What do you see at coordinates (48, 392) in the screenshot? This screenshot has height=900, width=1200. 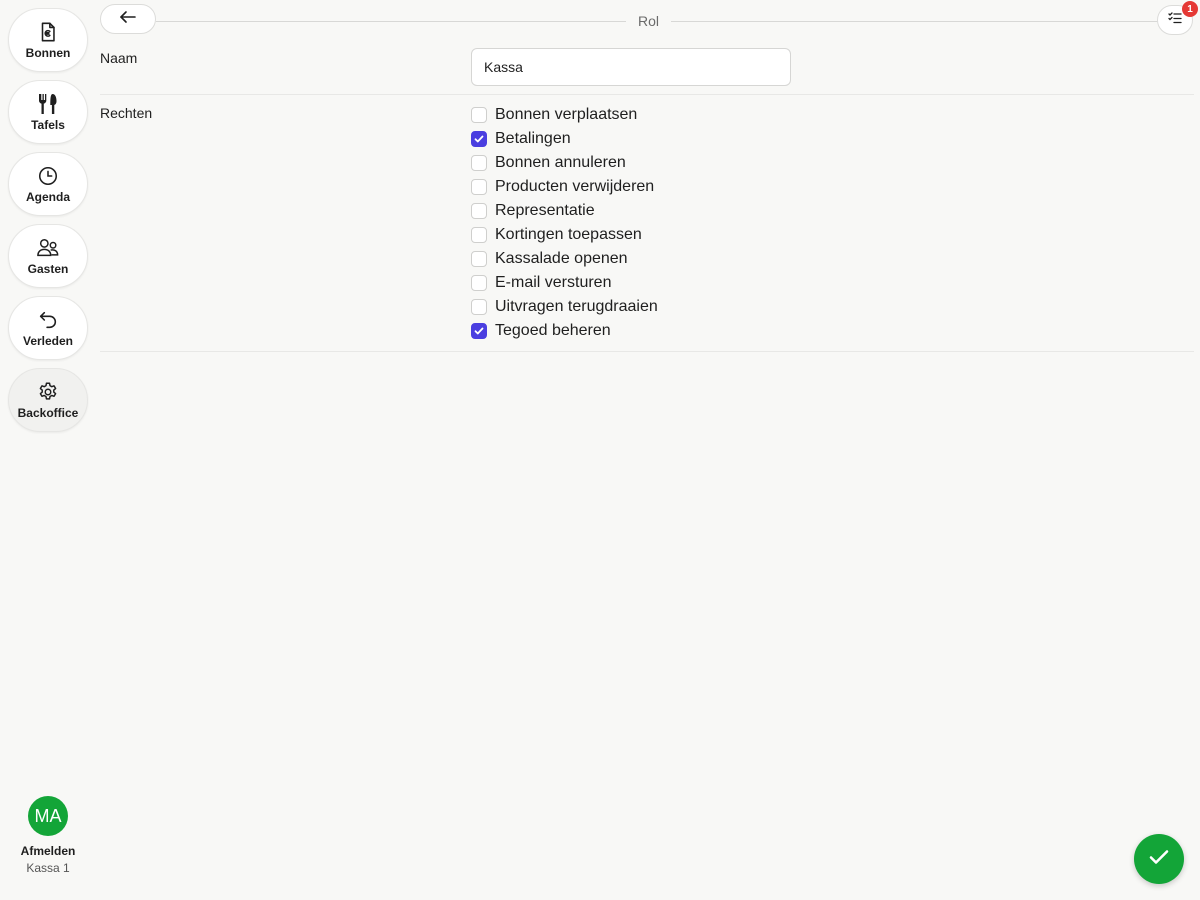 I see `gear-icon` at bounding box center [48, 392].